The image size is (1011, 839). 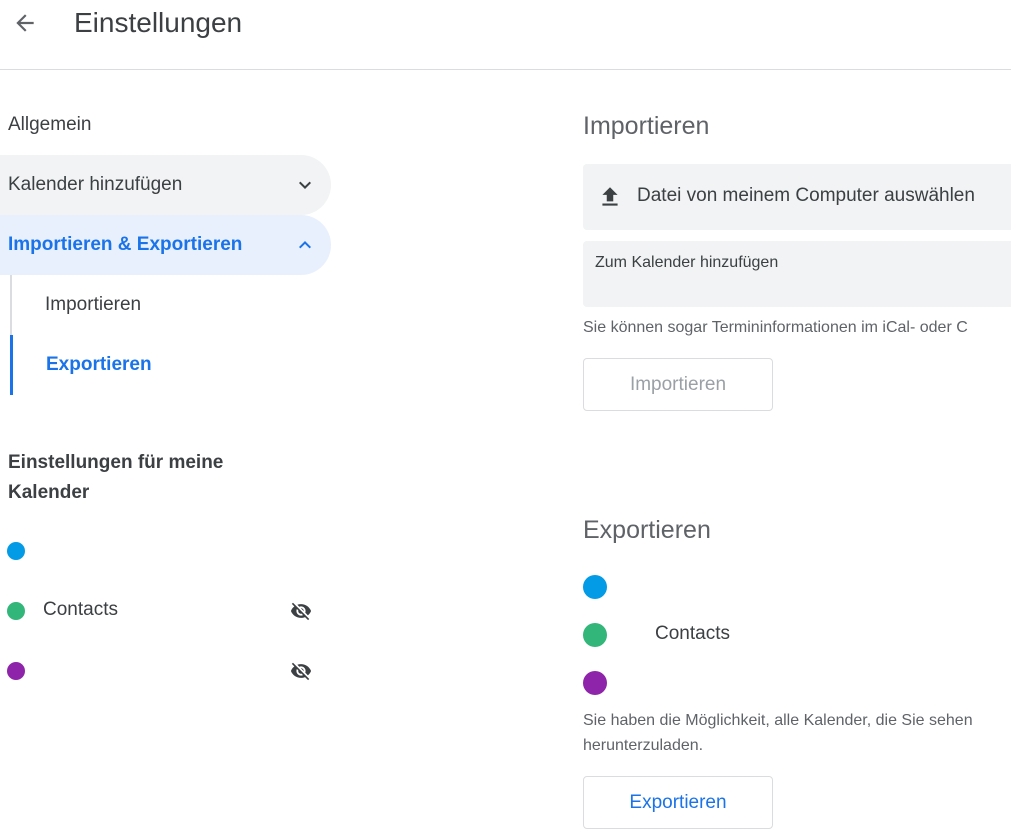 I want to click on sidebar-item-label: Kalender hinzufügen, so click(x=95, y=184).